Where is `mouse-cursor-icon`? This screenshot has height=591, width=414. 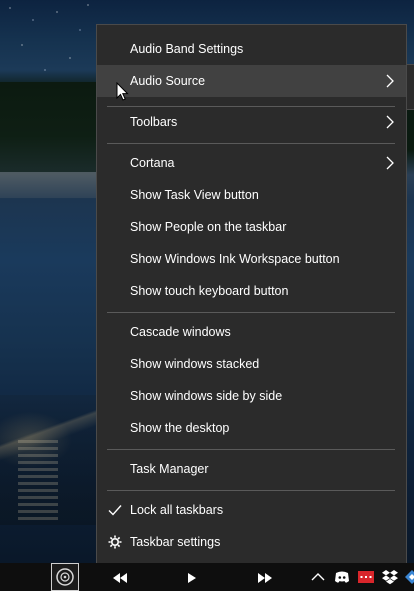
mouse-cursor-icon is located at coordinates (122, 91).